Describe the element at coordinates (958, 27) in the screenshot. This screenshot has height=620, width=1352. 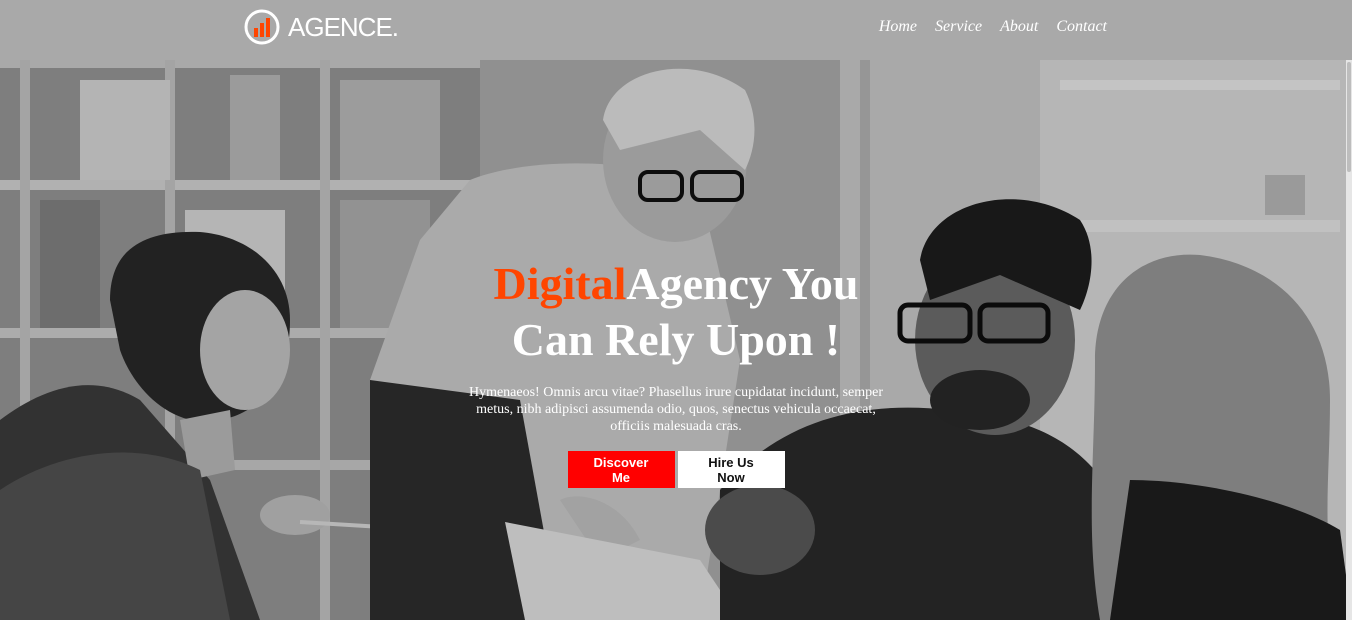
I see `nav-service: Service` at that location.